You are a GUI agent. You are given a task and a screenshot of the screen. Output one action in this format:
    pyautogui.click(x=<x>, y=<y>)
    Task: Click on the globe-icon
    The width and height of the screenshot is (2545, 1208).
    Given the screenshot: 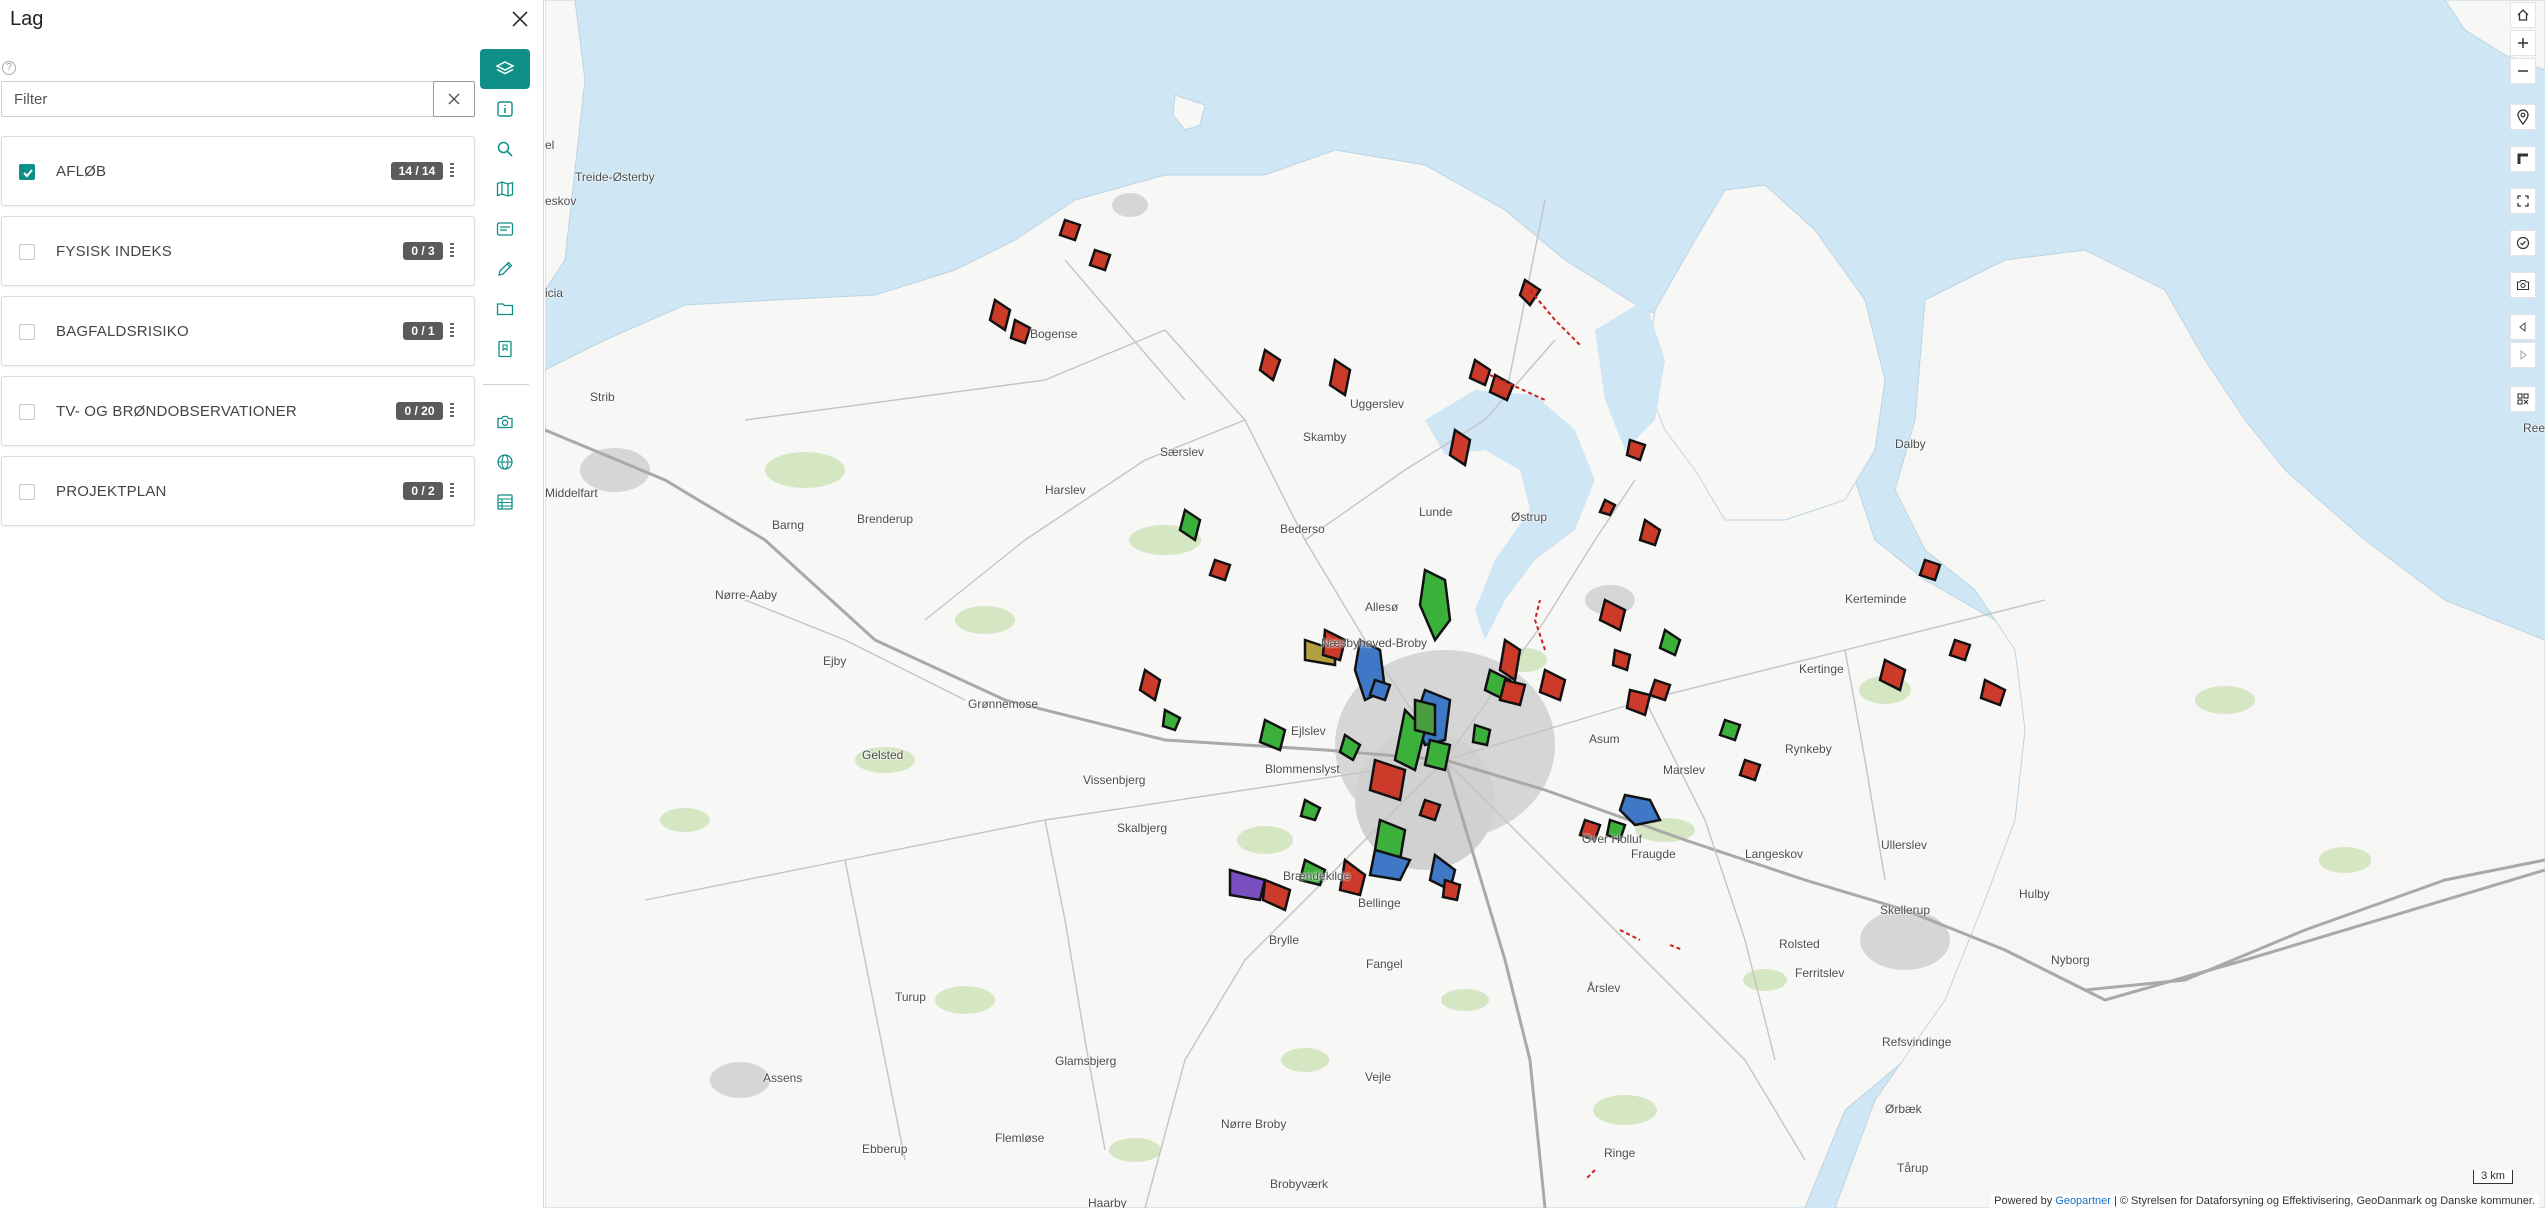 What is the action you would take?
    pyautogui.click(x=505, y=462)
    